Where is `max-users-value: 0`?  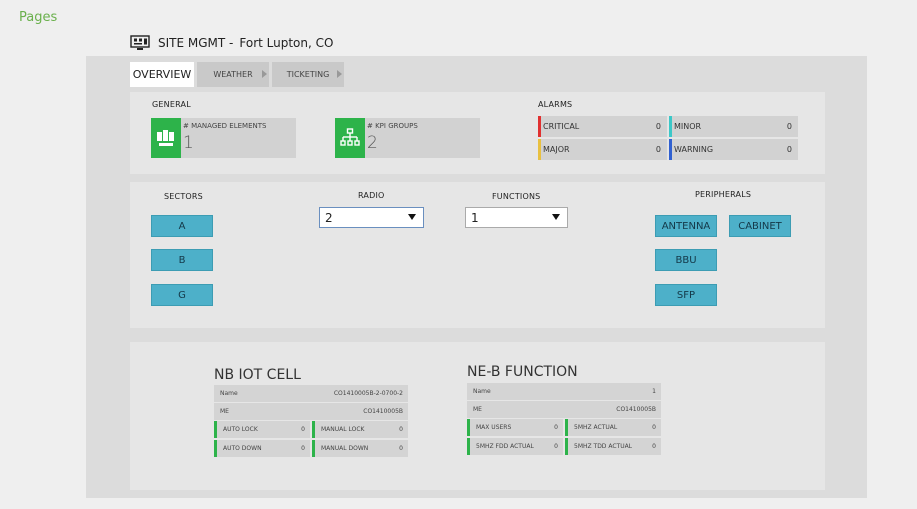 max-users-value: 0 is located at coordinates (556, 427).